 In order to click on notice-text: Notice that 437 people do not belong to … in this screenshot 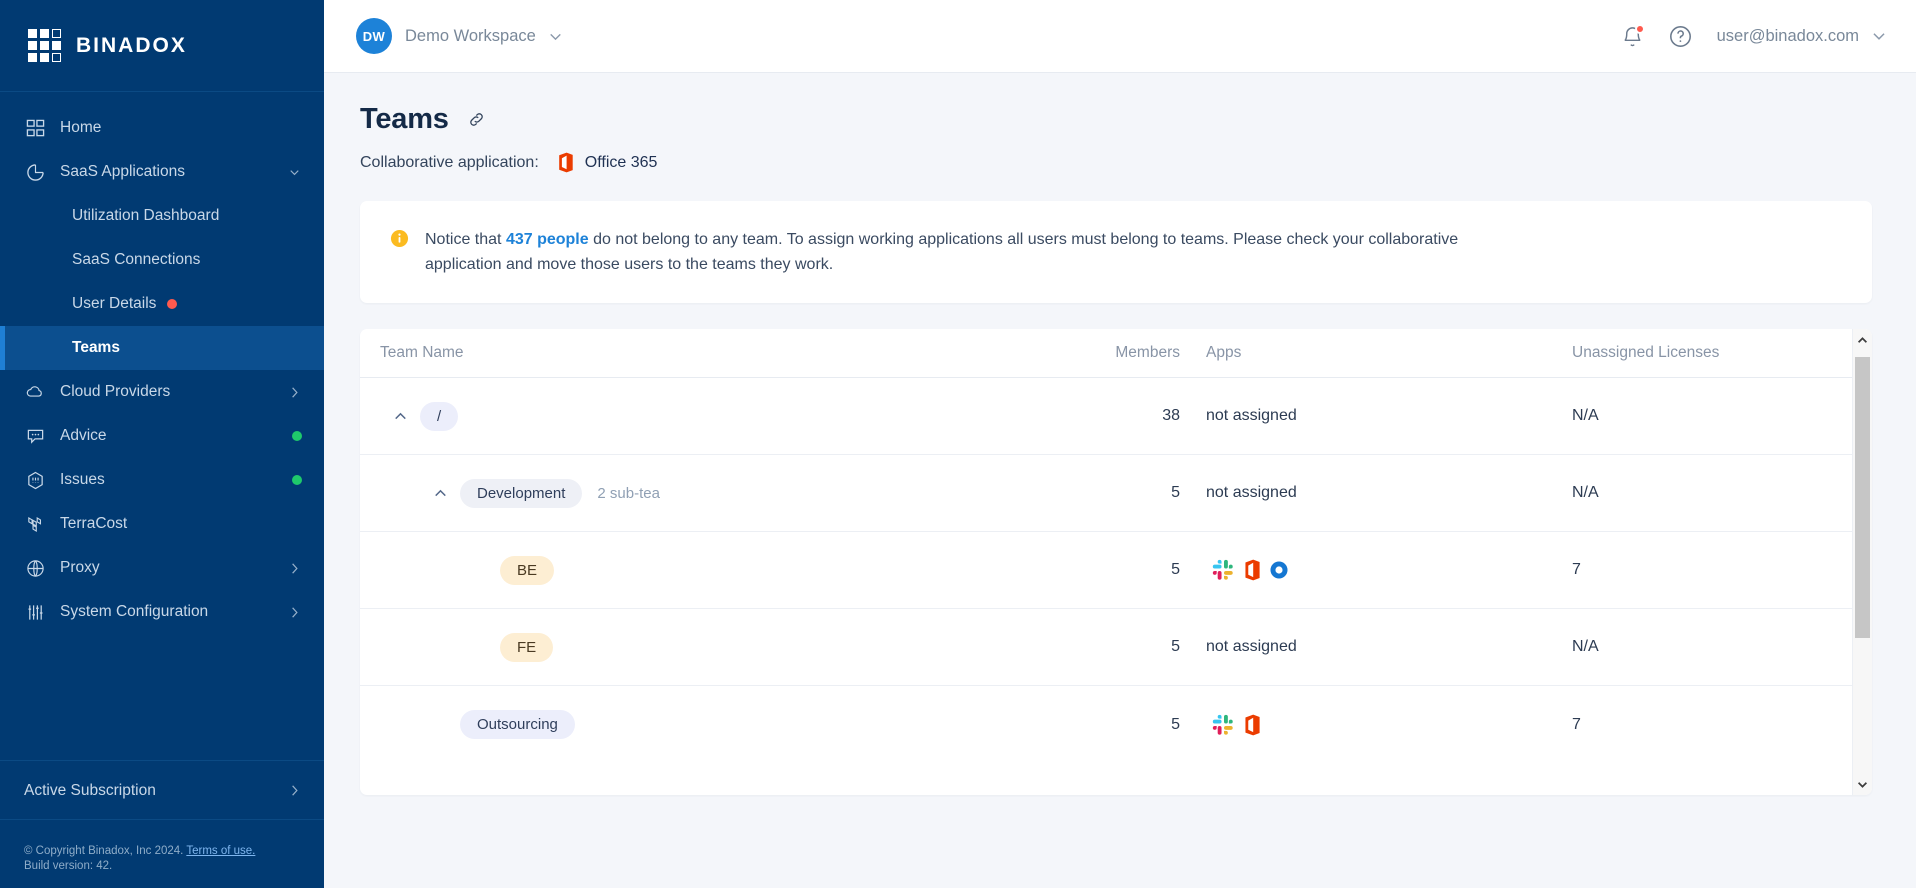, I will do `click(967, 252)`.